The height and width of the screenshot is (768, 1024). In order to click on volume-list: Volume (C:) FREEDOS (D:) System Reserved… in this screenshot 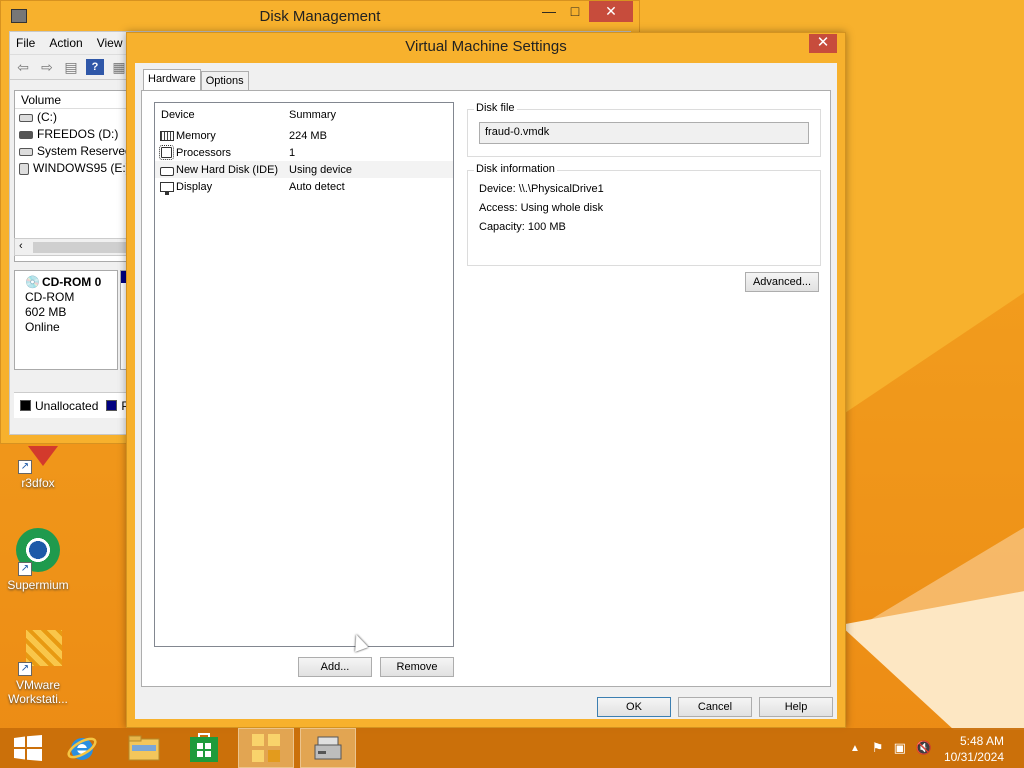, I will do `click(74, 176)`.